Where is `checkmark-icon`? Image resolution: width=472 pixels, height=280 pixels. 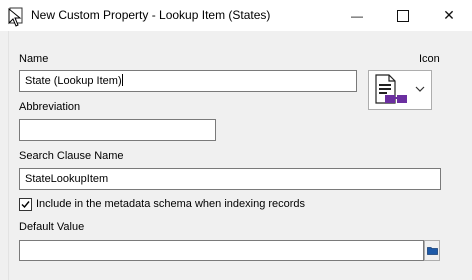
checkmark-icon is located at coordinates (25, 205).